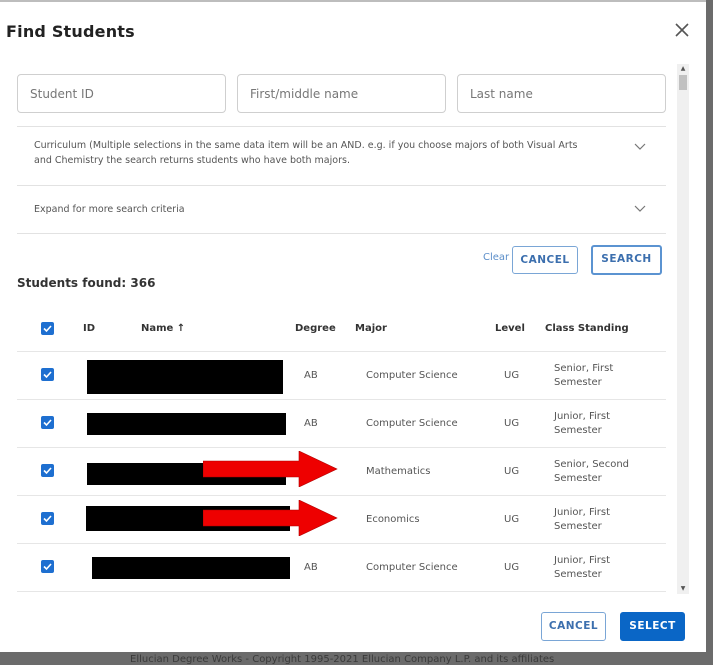  I want to click on last-name-input, so click(561, 93).